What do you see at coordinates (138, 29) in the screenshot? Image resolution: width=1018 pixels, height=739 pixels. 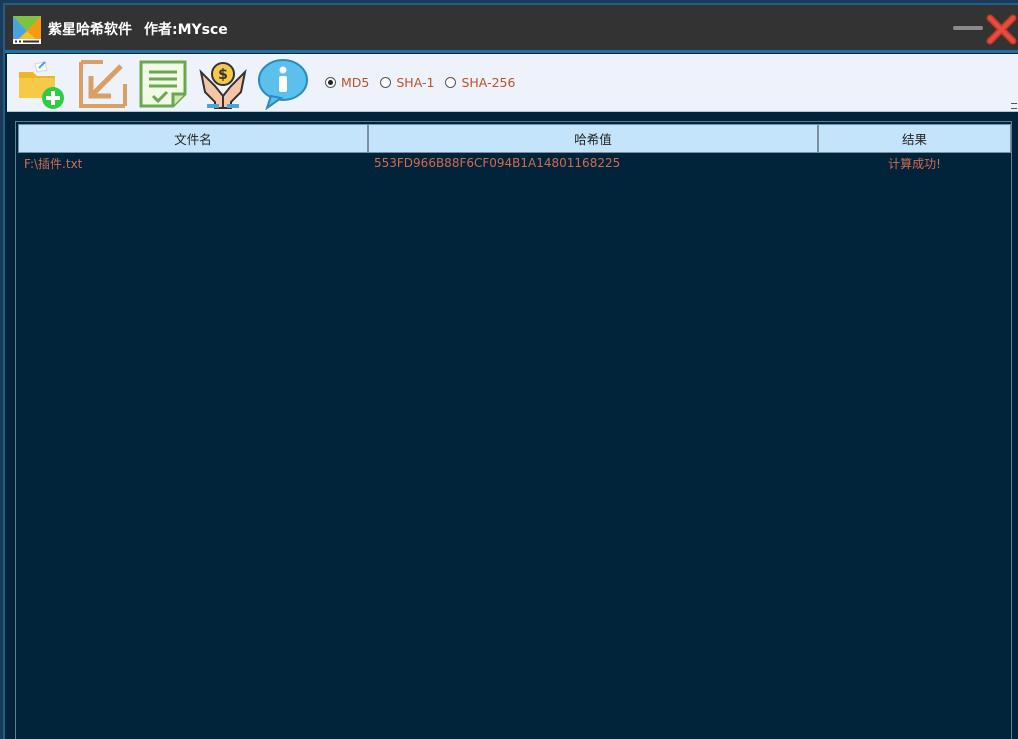 I see `window-title: 紫星哈希软件 作者:MYsce` at bounding box center [138, 29].